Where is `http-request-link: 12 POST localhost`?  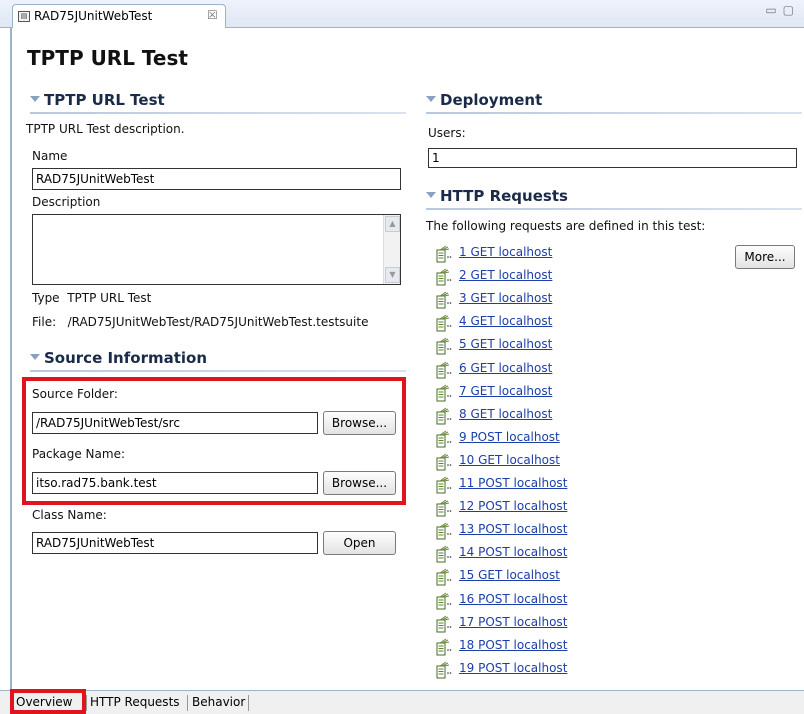 http-request-link: 12 POST localhost is located at coordinates (513, 506).